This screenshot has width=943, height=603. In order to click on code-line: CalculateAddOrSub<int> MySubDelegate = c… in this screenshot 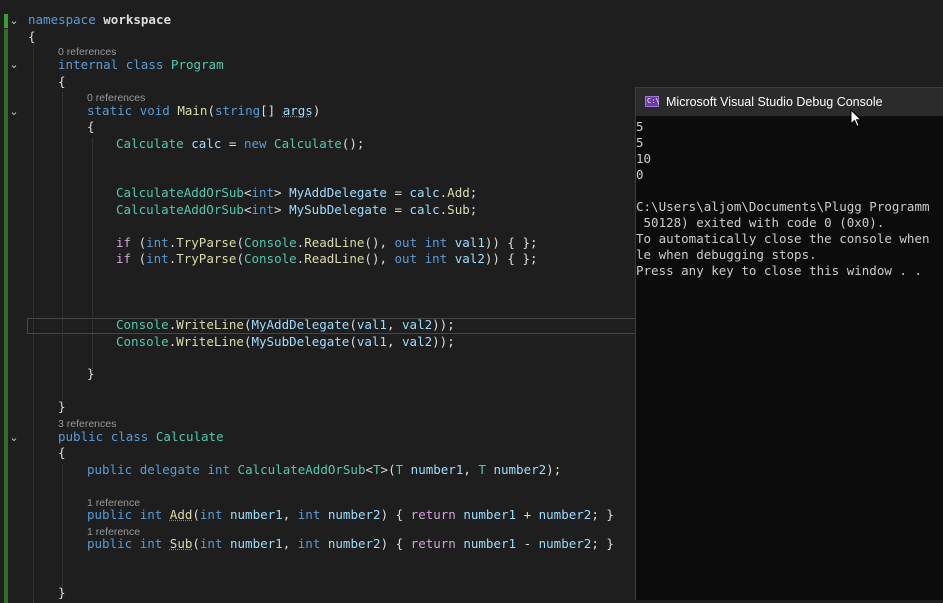, I will do `click(252, 210)`.